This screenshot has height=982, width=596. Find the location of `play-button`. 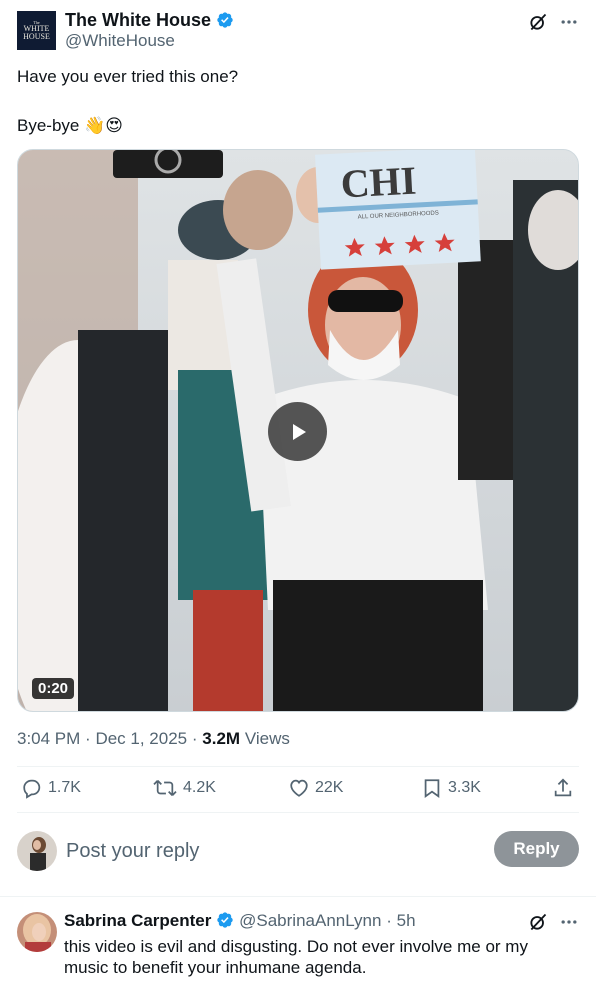

play-button is located at coordinates (297, 431).